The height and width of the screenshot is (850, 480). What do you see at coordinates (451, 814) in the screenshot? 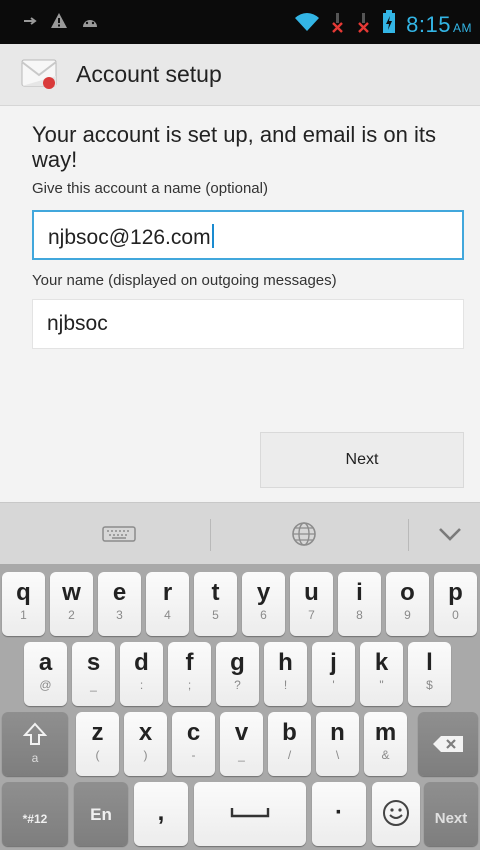
I see `enter-next-key: Next` at bounding box center [451, 814].